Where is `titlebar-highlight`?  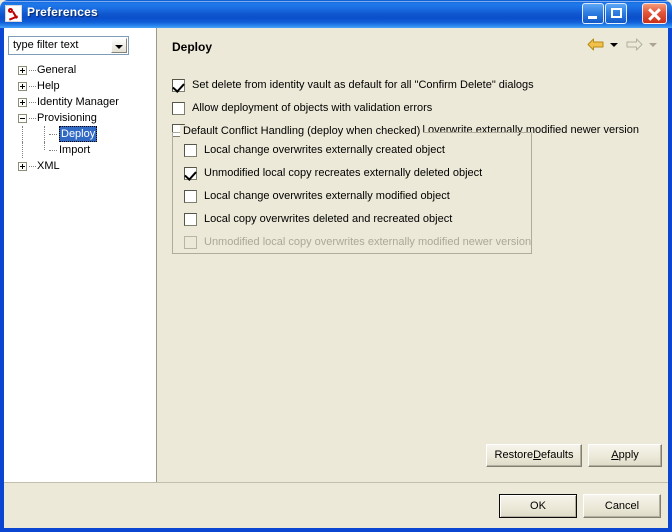 titlebar-highlight is located at coordinates (336, 1).